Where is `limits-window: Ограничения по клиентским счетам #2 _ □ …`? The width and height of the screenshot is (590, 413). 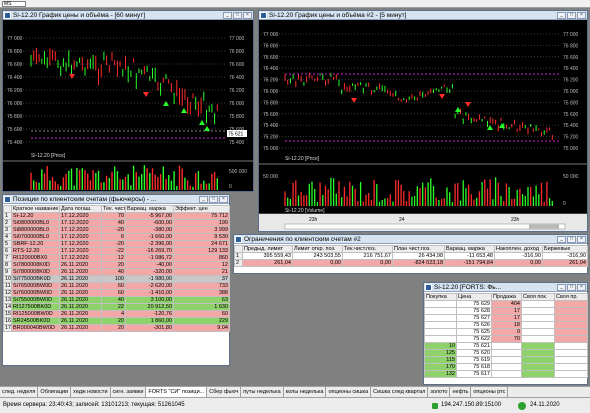
limits-window: Ограничения по клиентским счетам #2 _ □ … is located at coordinates (410, 254).